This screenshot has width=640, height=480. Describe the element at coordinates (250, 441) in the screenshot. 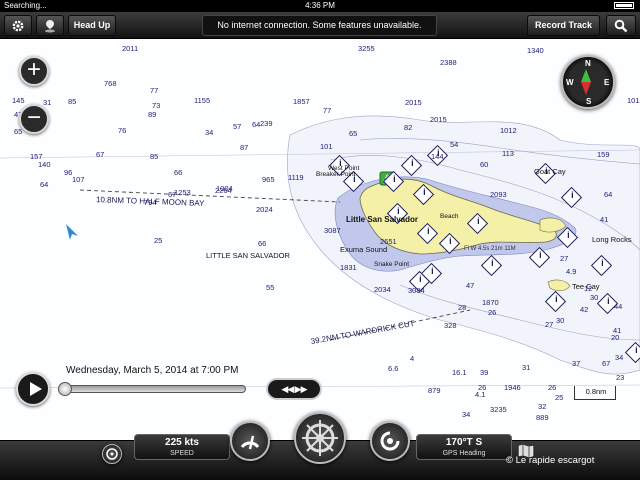

I see `autopilot-button` at that location.